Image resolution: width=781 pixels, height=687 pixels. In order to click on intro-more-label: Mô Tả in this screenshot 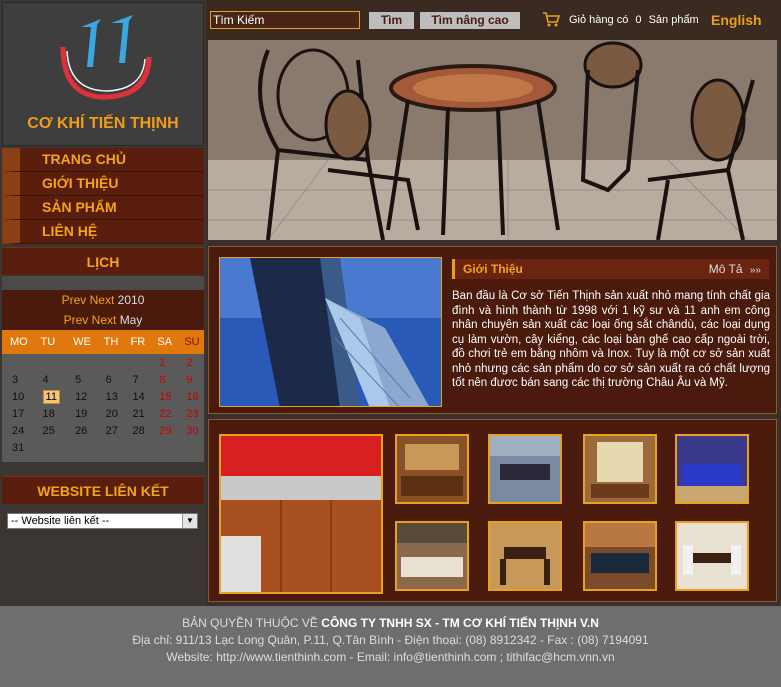, I will do `click(725, 269)`.